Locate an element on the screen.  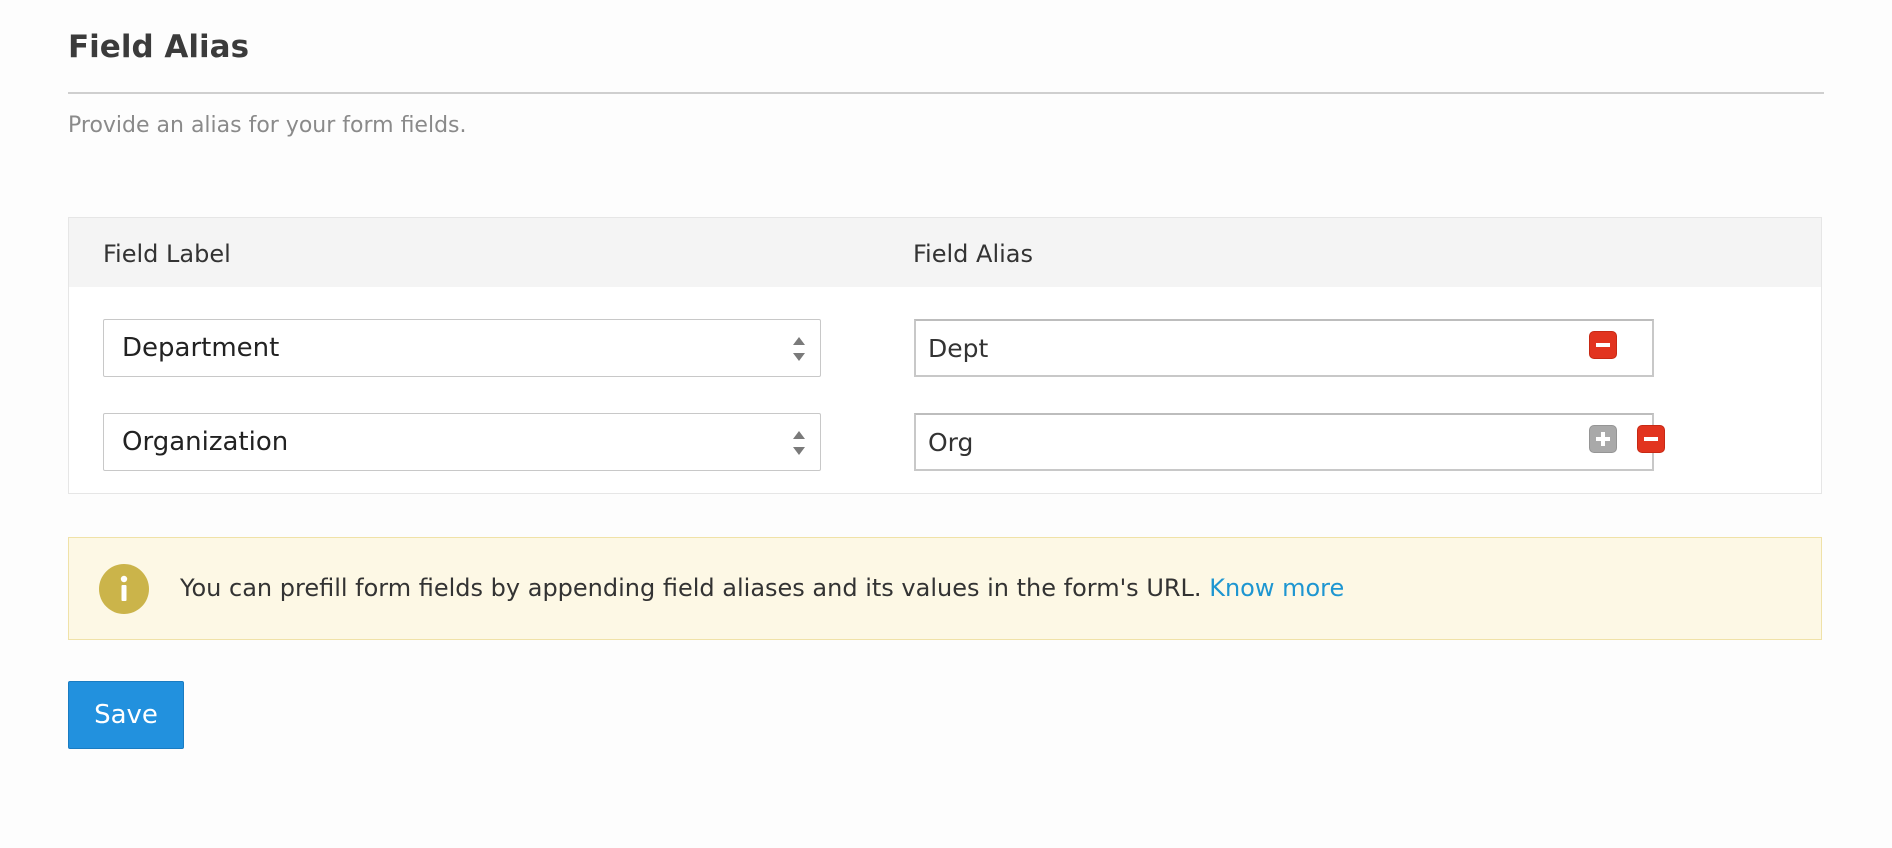
field-label-select-value: Department is located at coordinates (201, 348).